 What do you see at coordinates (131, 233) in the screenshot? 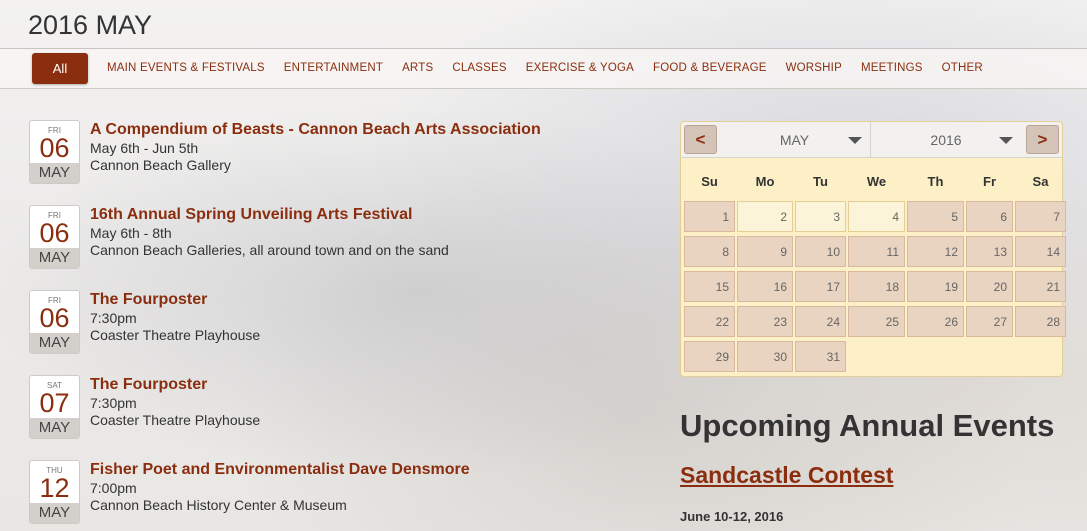
I see `event-time: May 6th - 8th` at bounding box center [131, 233].